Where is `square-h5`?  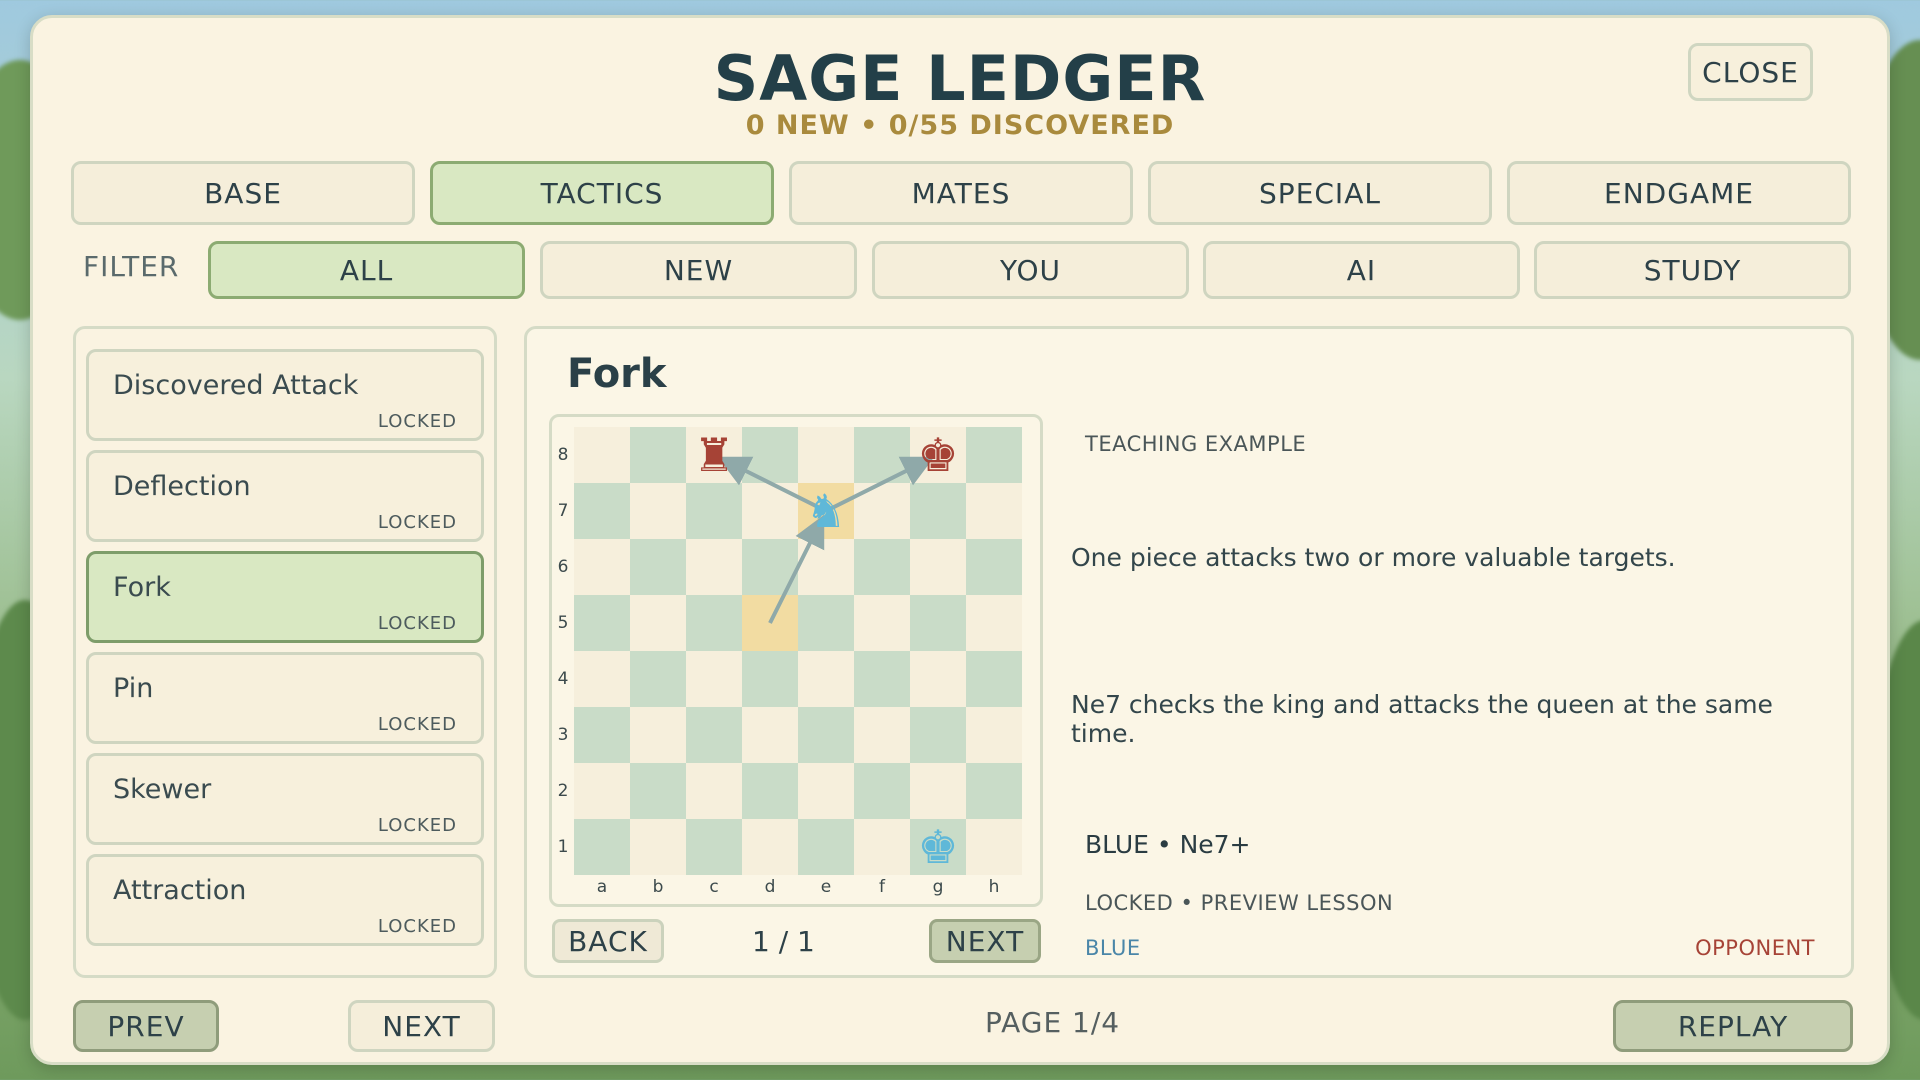
square-h5 is located at coordinates (994, 623).